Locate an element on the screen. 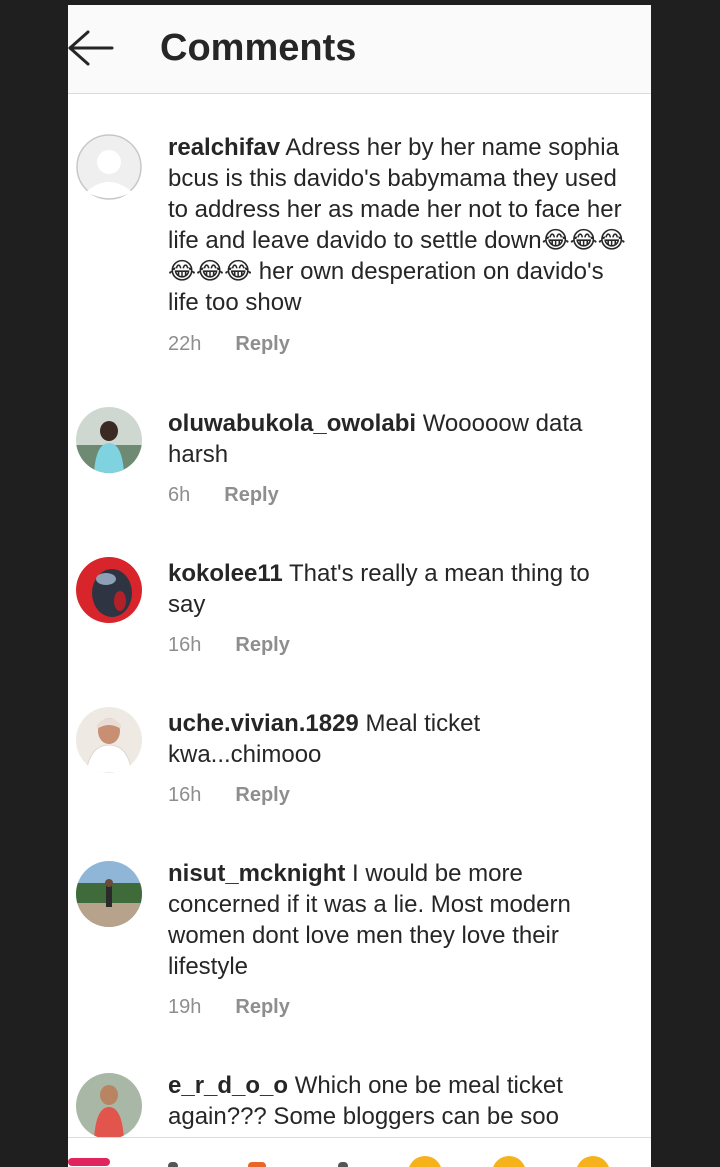  comment-username: e_r_d_o_o is located at coordinates (228, 1085).